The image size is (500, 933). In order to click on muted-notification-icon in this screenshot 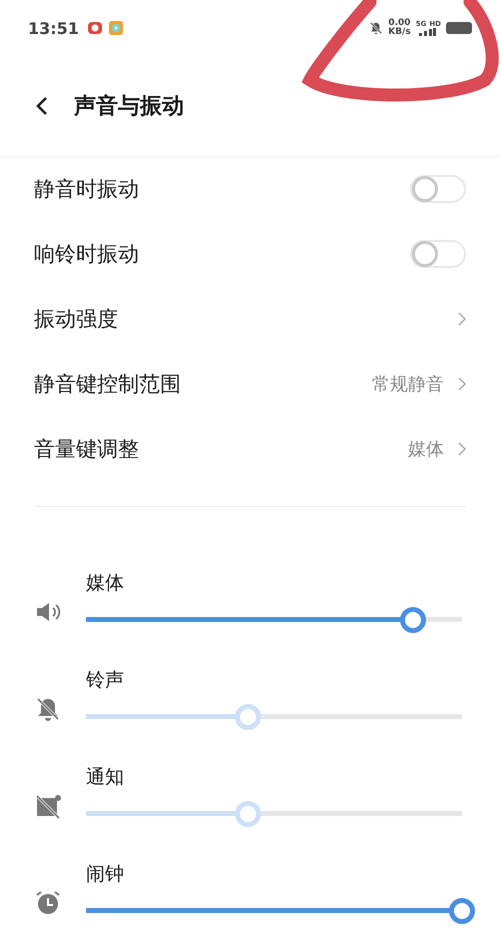, I will do `click(48, 806)`.